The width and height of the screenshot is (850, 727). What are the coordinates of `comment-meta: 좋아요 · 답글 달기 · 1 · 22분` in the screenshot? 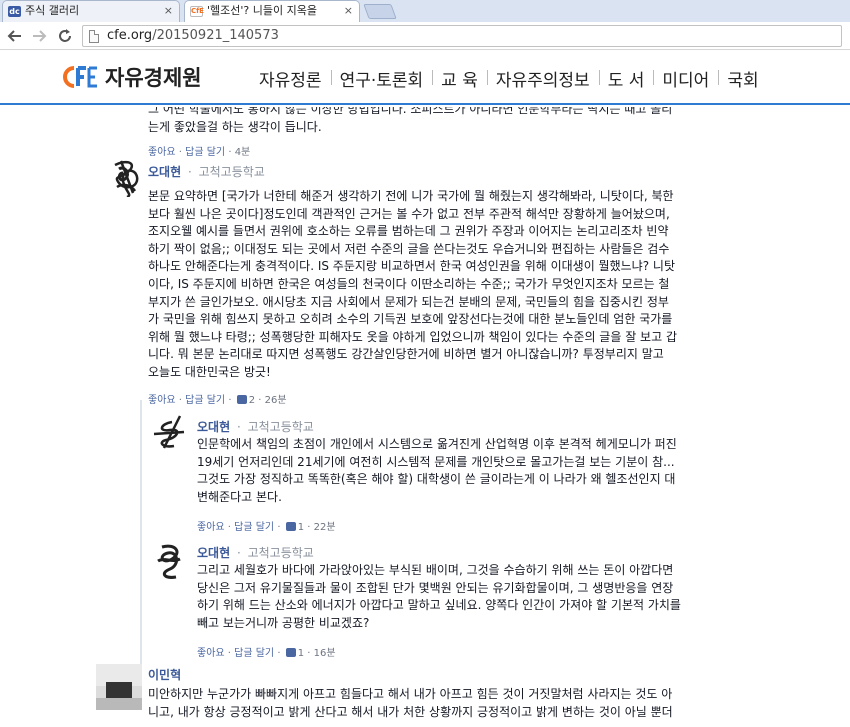 It's located at (266, 527).